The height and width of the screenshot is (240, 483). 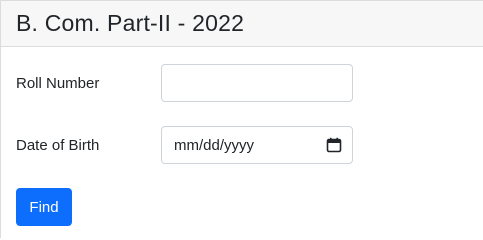 What do you see at coordinates (44, 207) in the screenshot?
I see `find-button: Find` at bounding box center [44, 207].